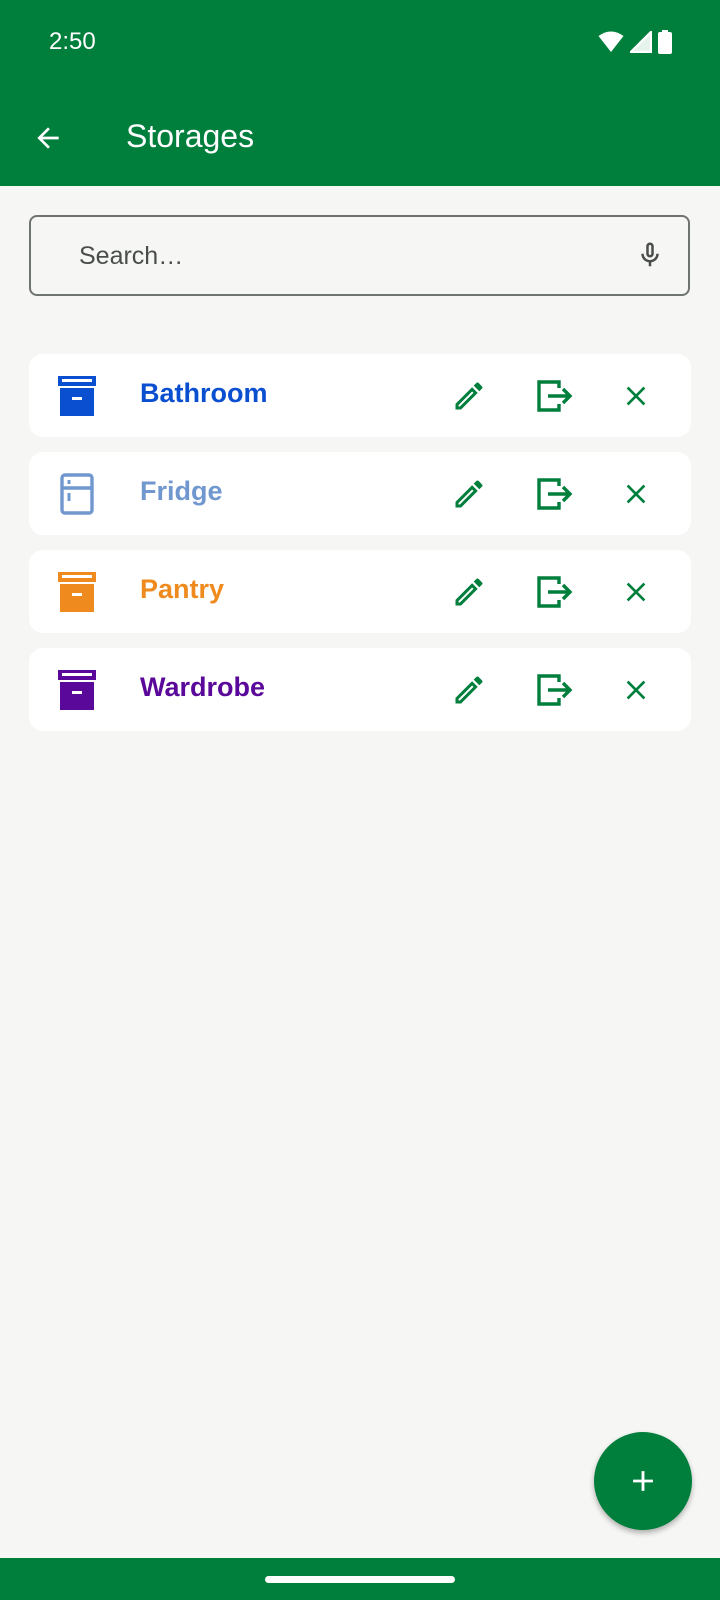 The height and width of the screenshot is (1600, 720). Describe the element at coordinates (360, 689) in the screenshot. I see `storage-row-wardrobe: Wardrobe` at that location.